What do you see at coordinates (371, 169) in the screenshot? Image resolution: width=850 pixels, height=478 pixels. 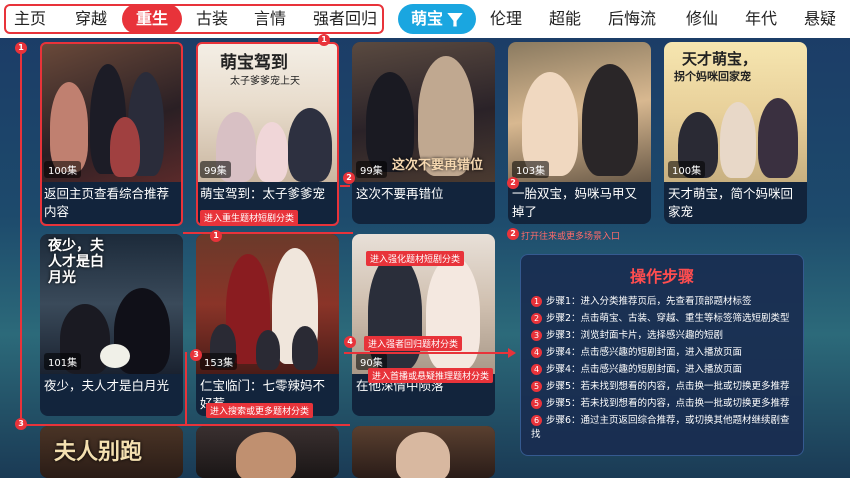 I see `episode-count: 99集` at bounding box center [371, 169].